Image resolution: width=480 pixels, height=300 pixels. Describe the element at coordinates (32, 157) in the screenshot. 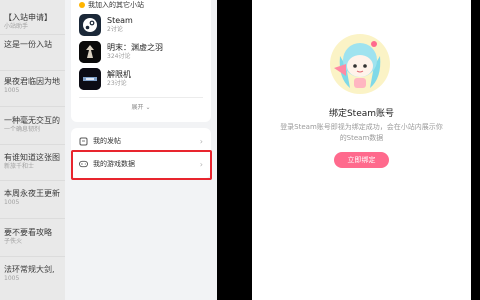

I see `feed-item-title: 有谁知道这张图` at that location.